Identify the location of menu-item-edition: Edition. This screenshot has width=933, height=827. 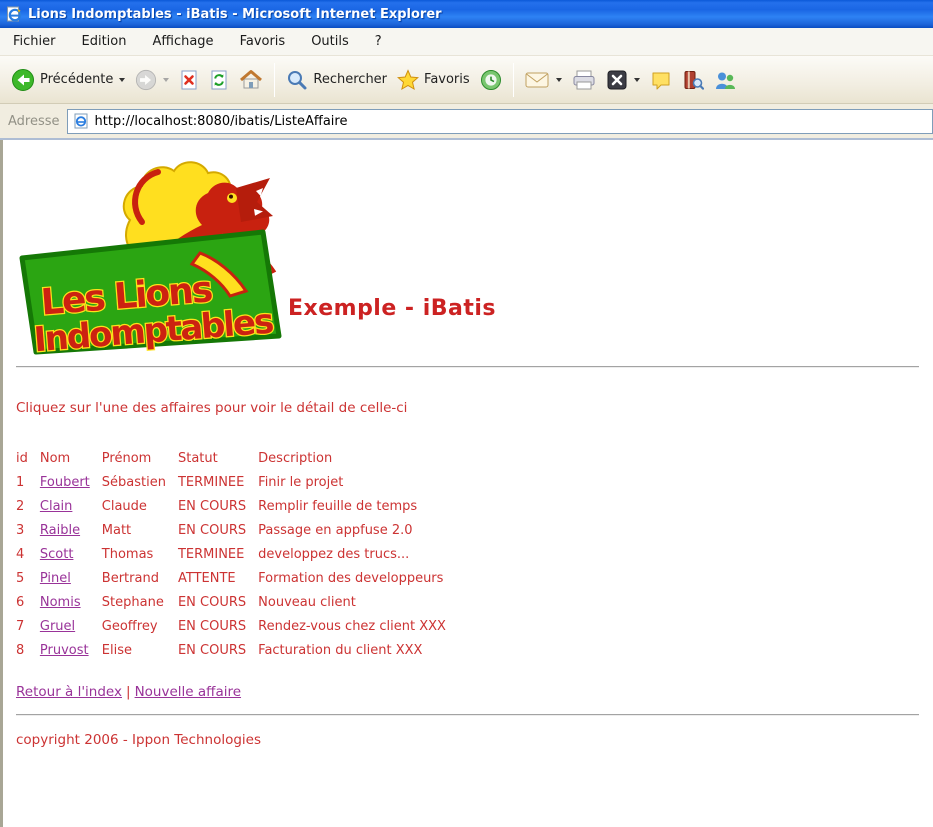
(104, 41).